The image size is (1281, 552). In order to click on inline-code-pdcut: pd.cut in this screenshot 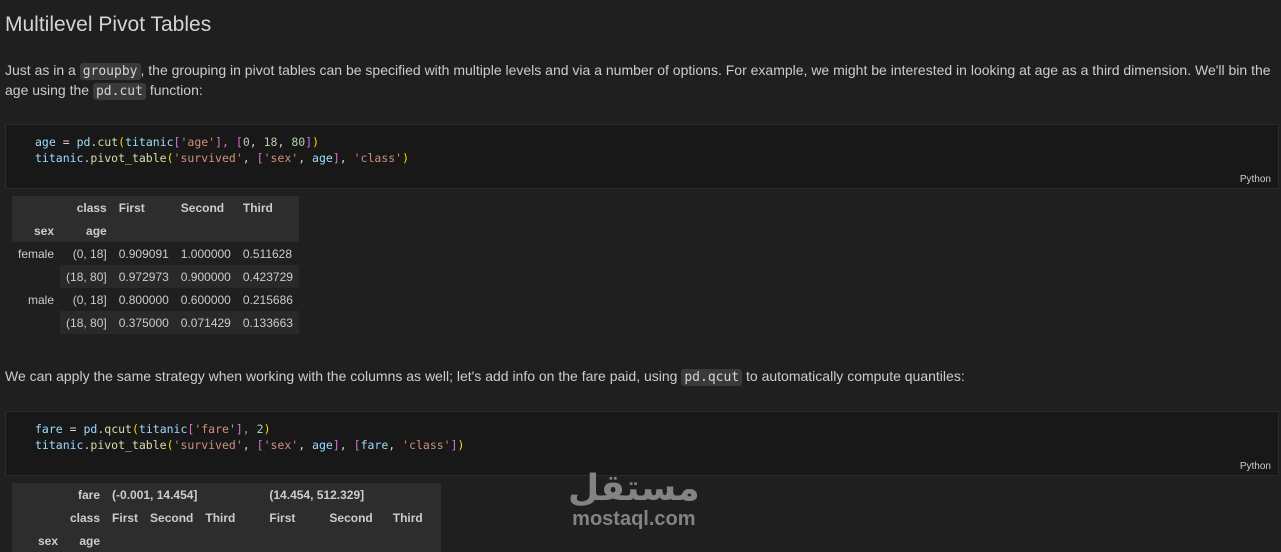, I will do `click(119, 91)`.